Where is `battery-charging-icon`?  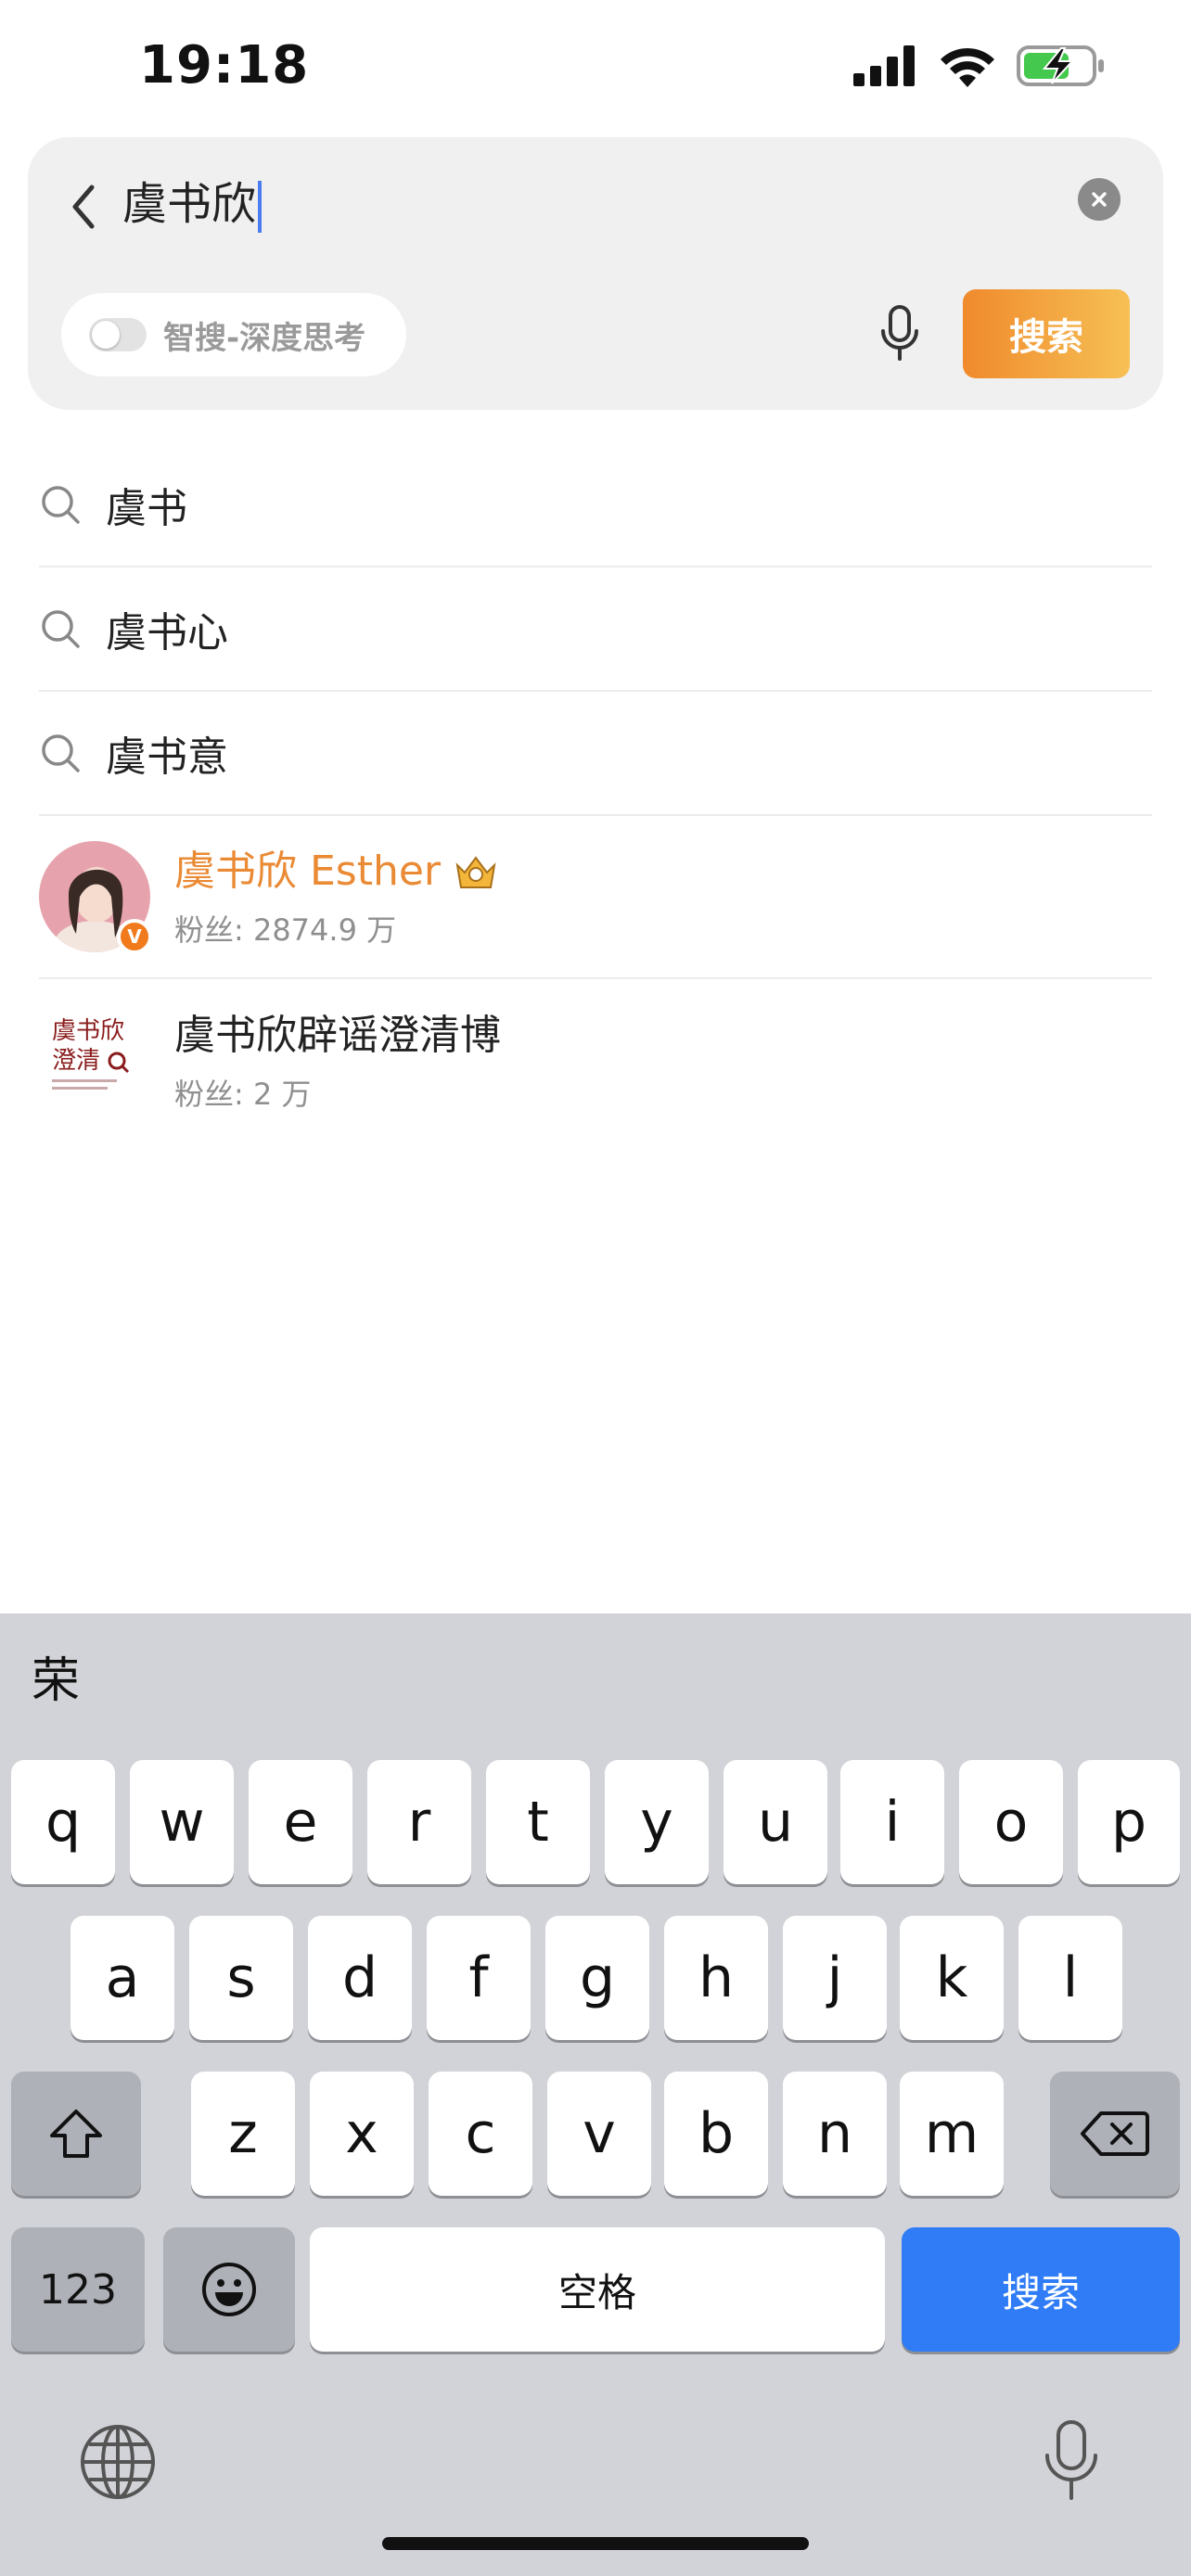
battery-charging-icon is located at coordinates (1060, 66).